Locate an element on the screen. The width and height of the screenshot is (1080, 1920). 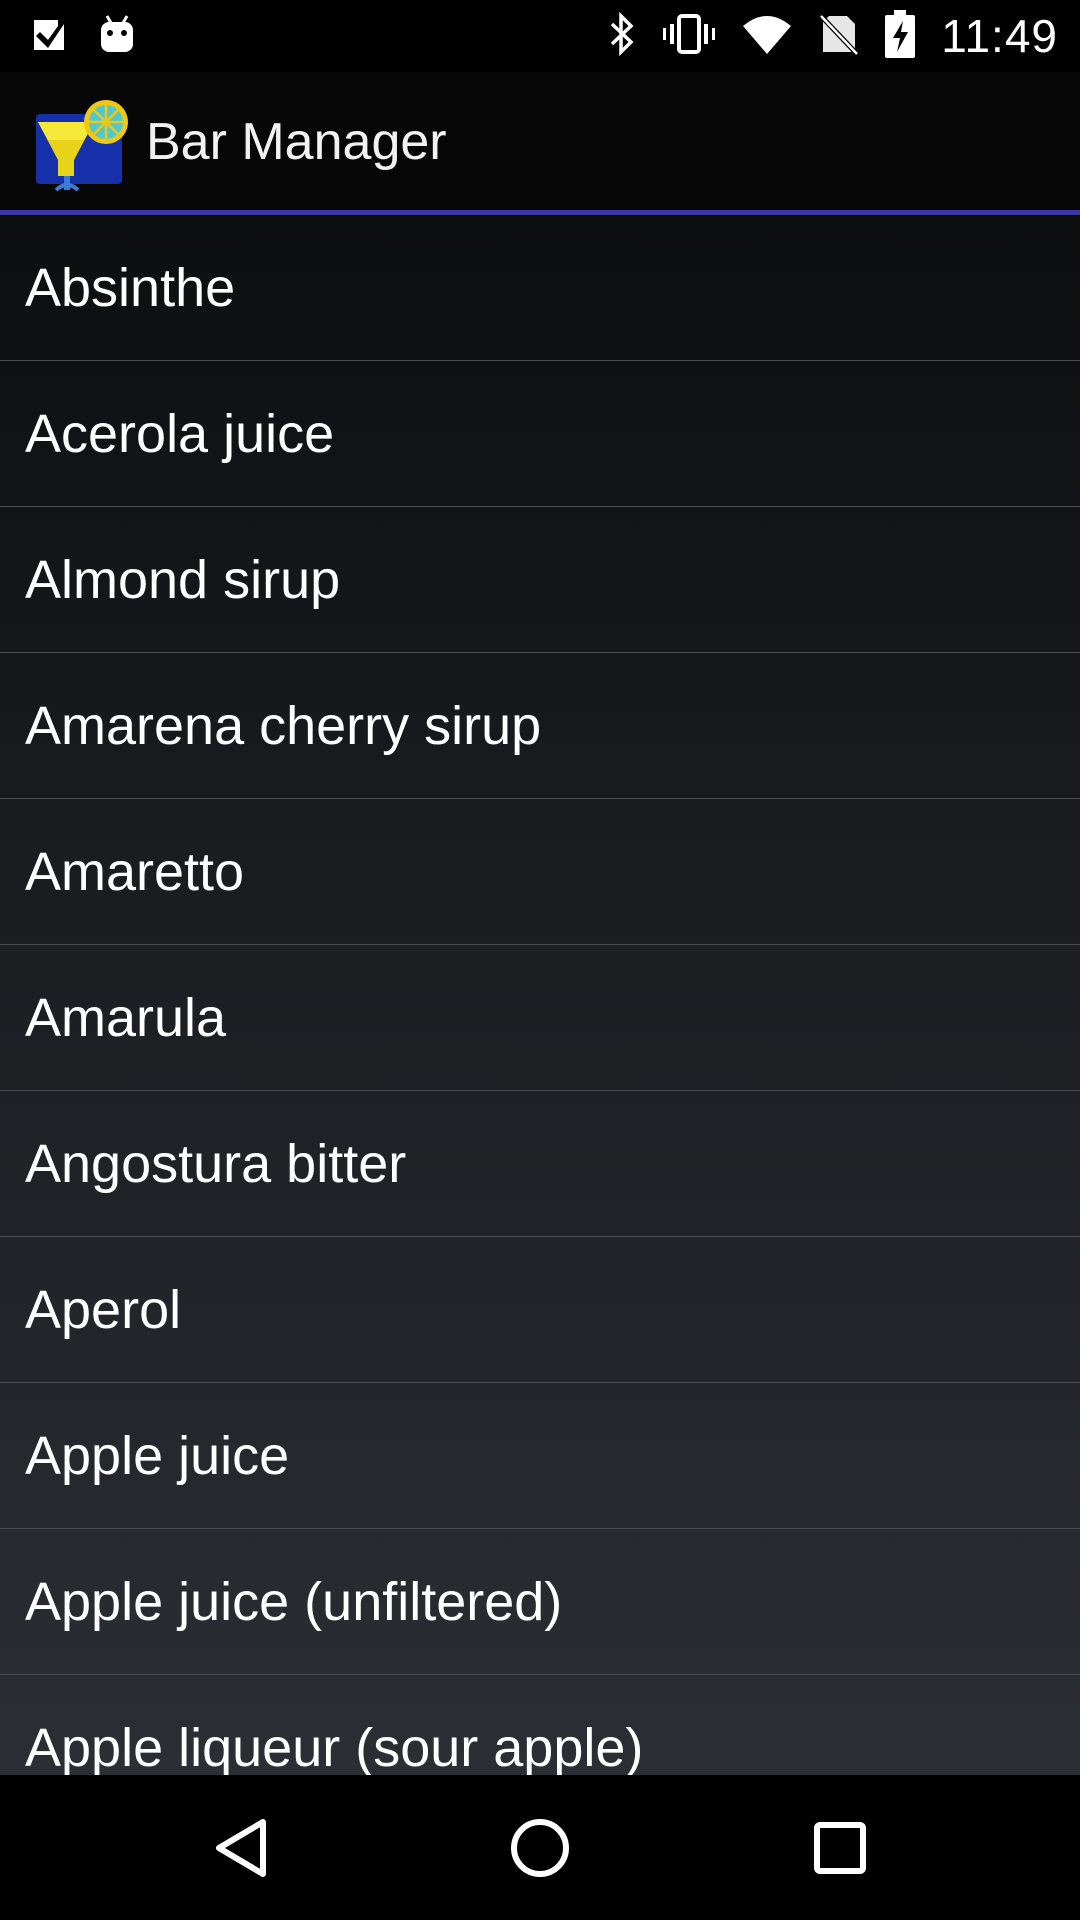
wifi-icon is located at coordinates (767, 36).